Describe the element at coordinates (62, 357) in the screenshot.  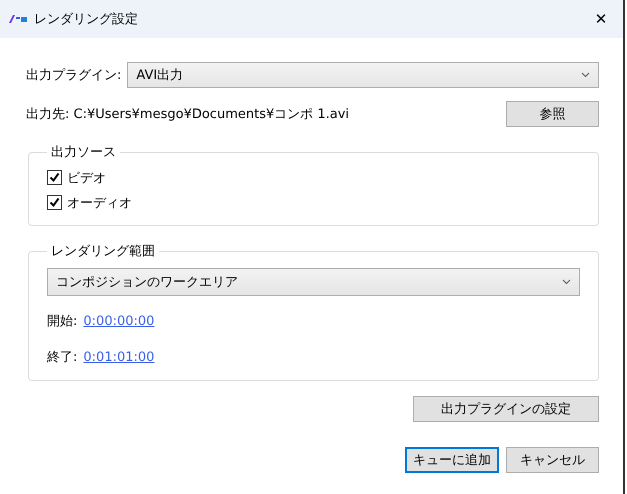
I see `end-label: 終了:` at that location.